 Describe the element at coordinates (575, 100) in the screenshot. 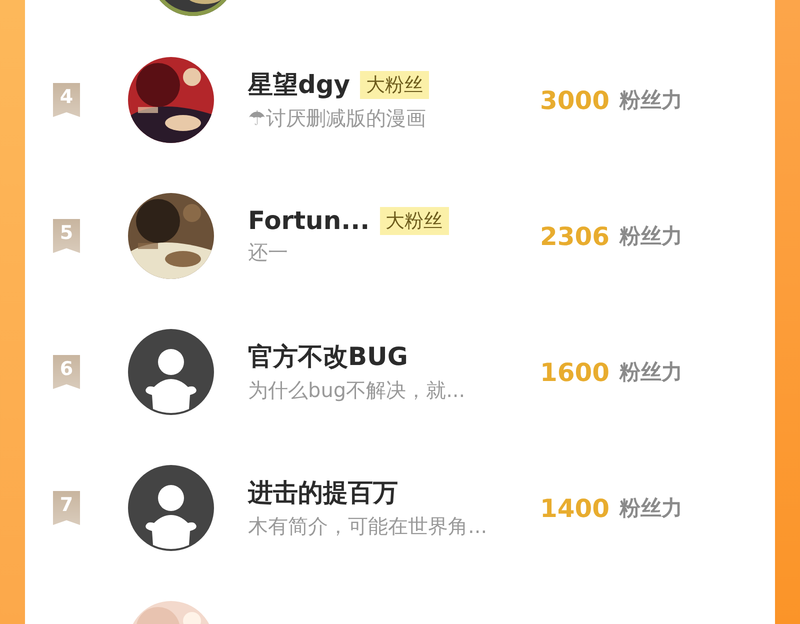

I see `fan-score: 3000` at that location.